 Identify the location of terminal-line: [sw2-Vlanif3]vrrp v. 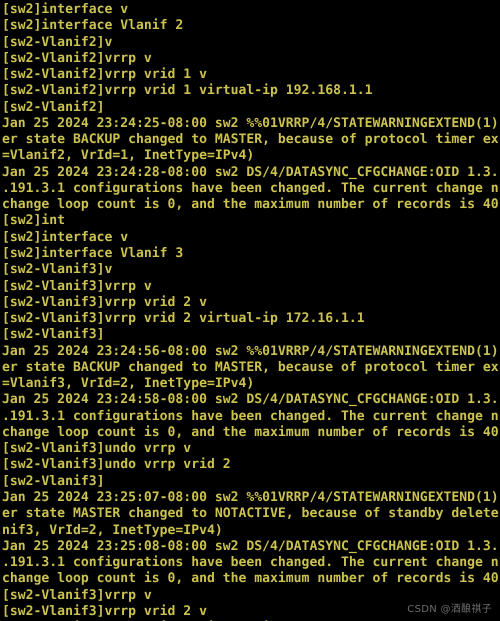
(77, 286).